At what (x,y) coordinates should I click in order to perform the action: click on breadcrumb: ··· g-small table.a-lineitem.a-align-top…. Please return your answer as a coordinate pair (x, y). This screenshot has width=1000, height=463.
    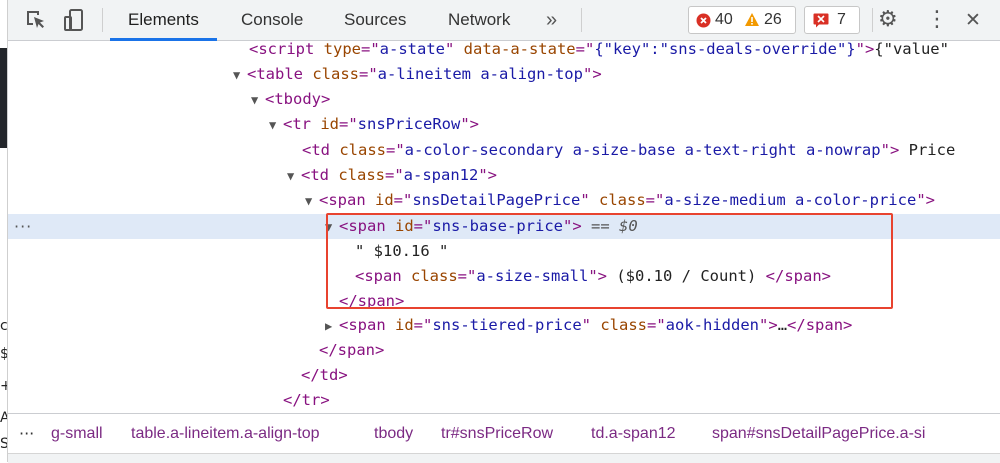
    Looking at the image, I should click on (504, 433).